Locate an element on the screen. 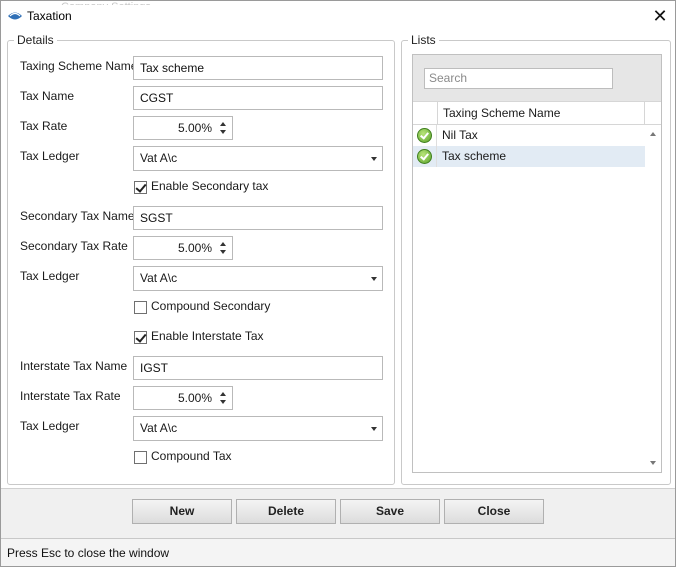 This screenshot has height=567, width=676. enable-secondary-label: Enable Secondary tax is located at coordinates (210, 186).